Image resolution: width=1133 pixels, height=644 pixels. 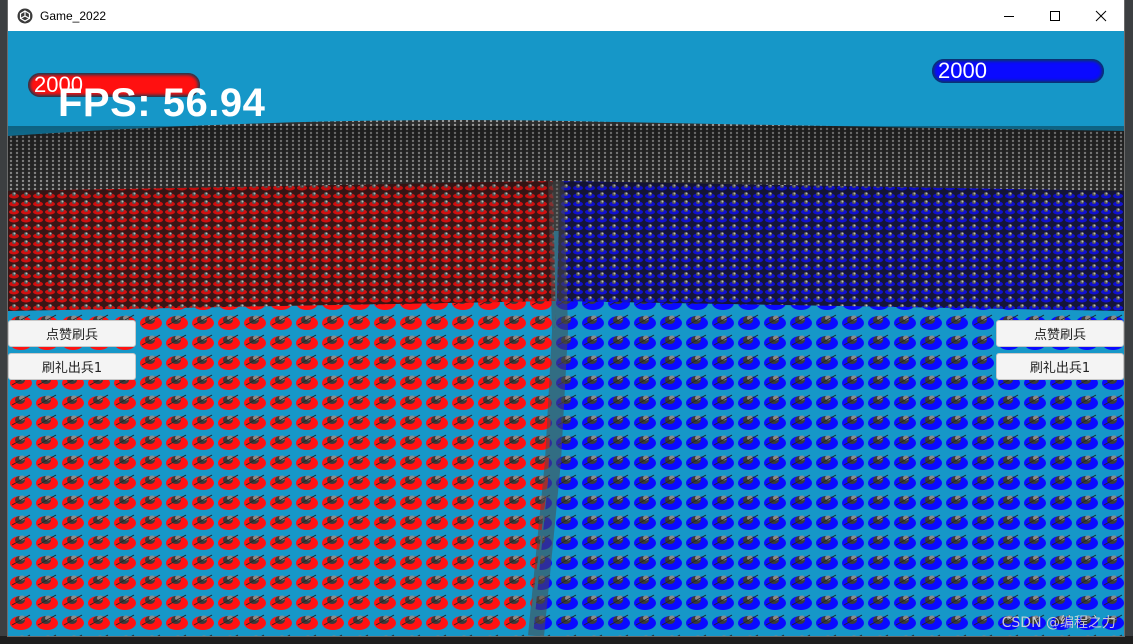 I want to click on close-icon, so click(x=1101, y=15).